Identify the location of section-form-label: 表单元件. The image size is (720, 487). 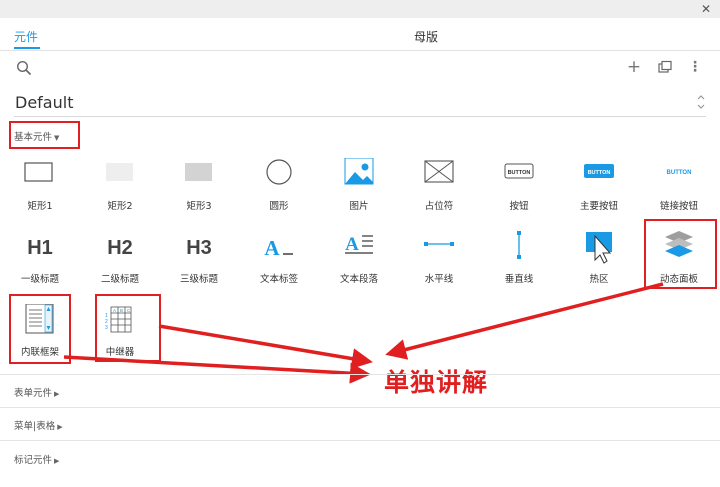
(33, 393).